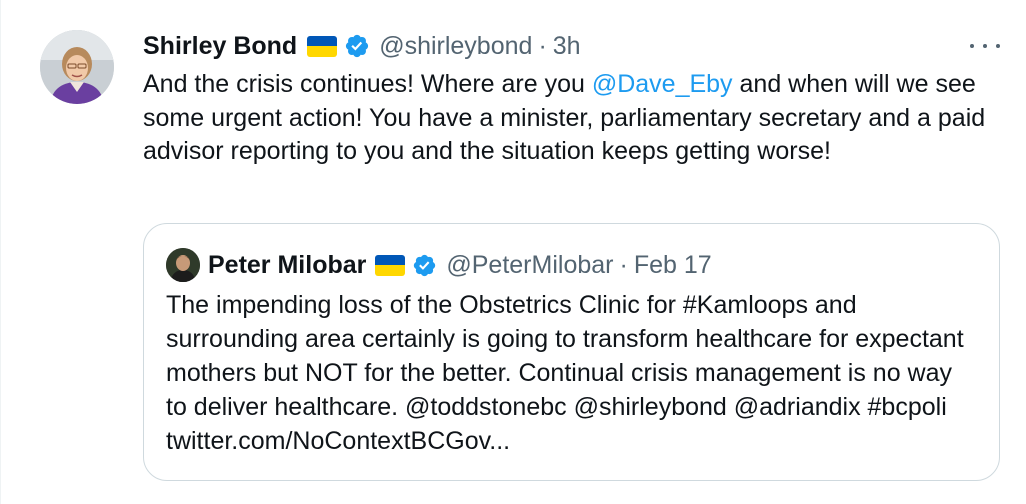 This screenshot has height=504, width=1026. What do you see at coordinates (662, 84) in the screenshot?
I see `mention-link: @Dave_Eby` at bounding box center [662, 84].